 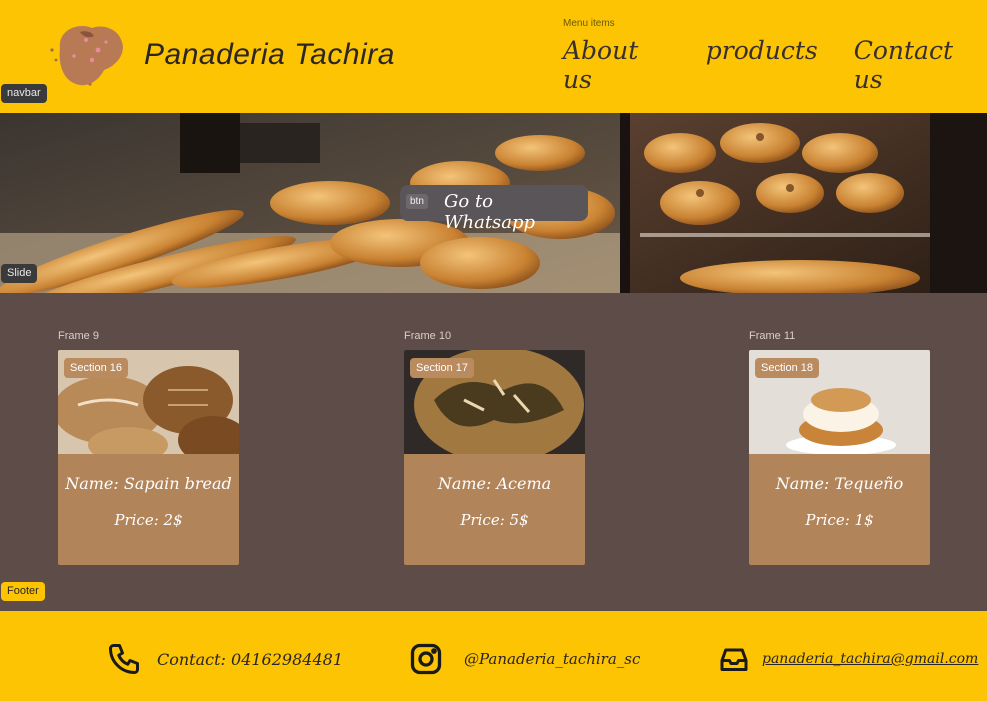 What do you see at coordinates (870, 659) in the screenshot?
I see `email-link: panaderia_tachira@gmail.com` at bounding box center [870, 659].